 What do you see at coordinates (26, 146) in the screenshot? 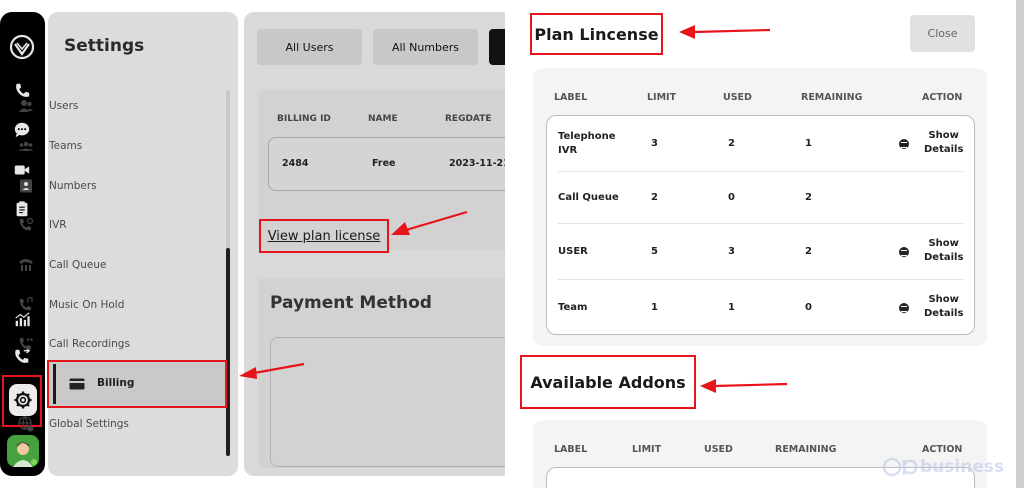
I see `teams-icon` at bounding box center [26, 146].